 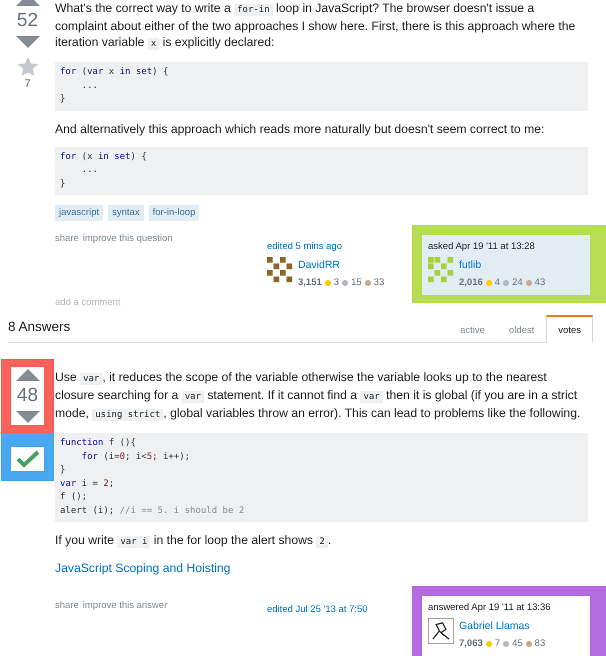 What do you see at coordinates (193, 541) in the screenshot?
I see `body-paragraph: If you write var i in the for loop the alert shows 2 .` at bounding box center [193, 541].